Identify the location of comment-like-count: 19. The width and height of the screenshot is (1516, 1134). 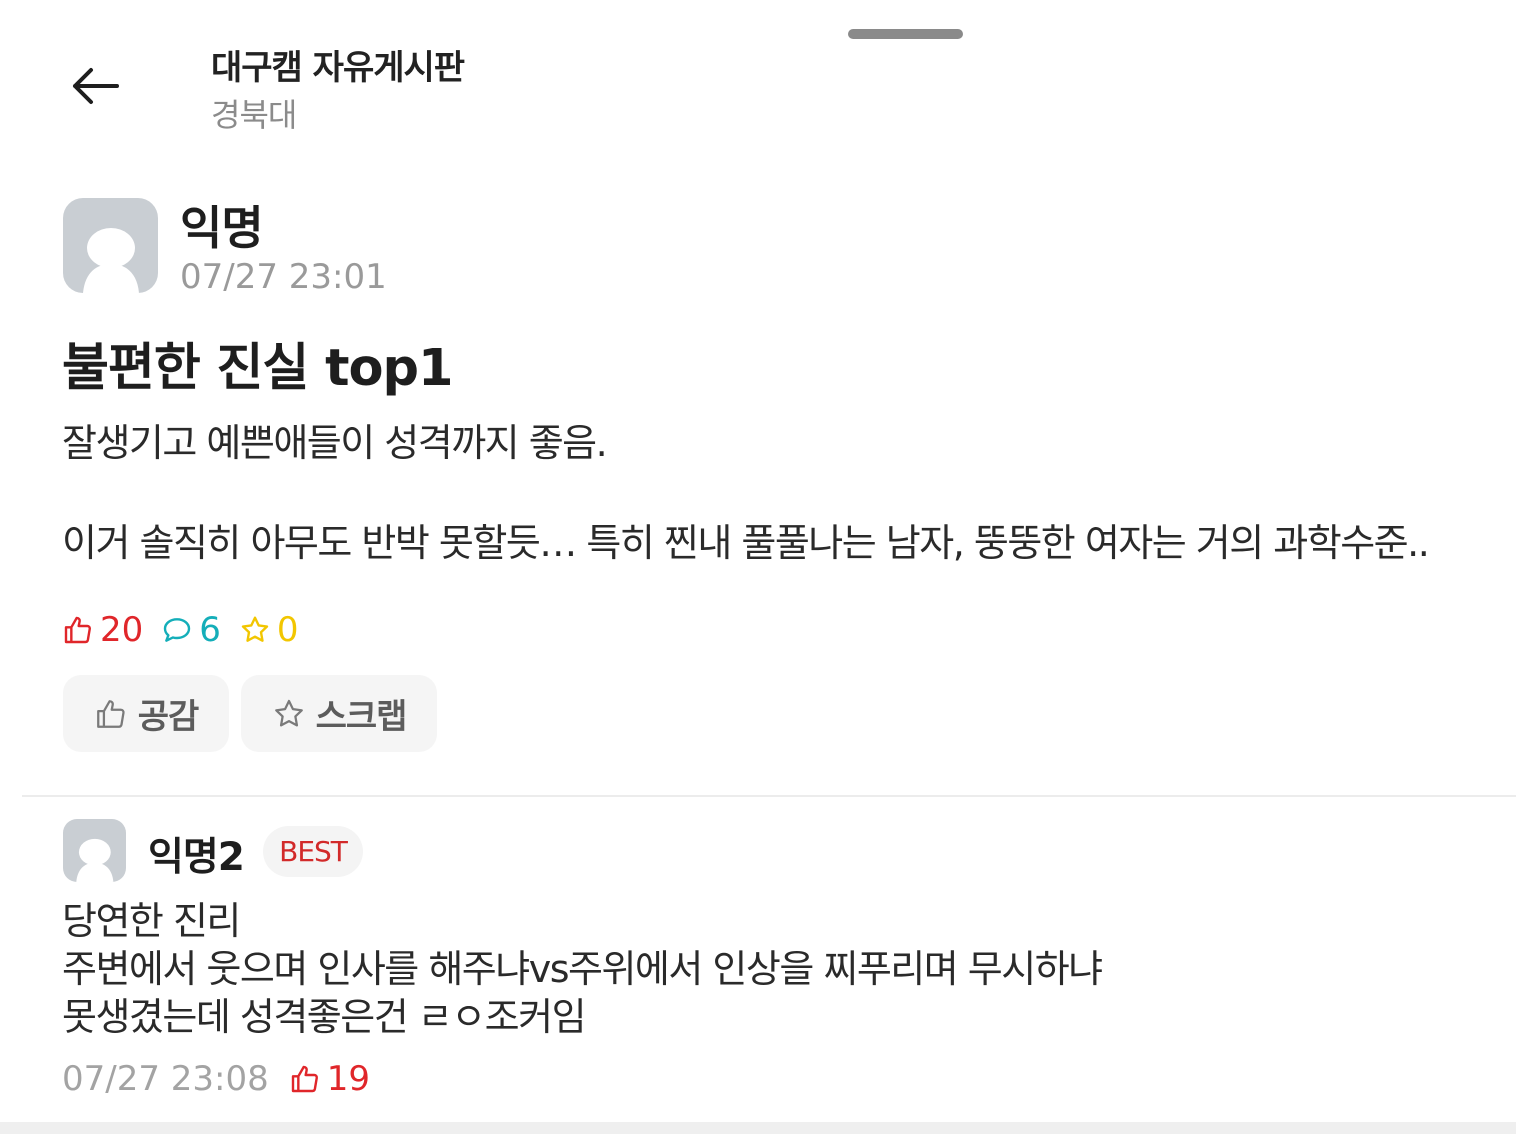
(329, 1079).